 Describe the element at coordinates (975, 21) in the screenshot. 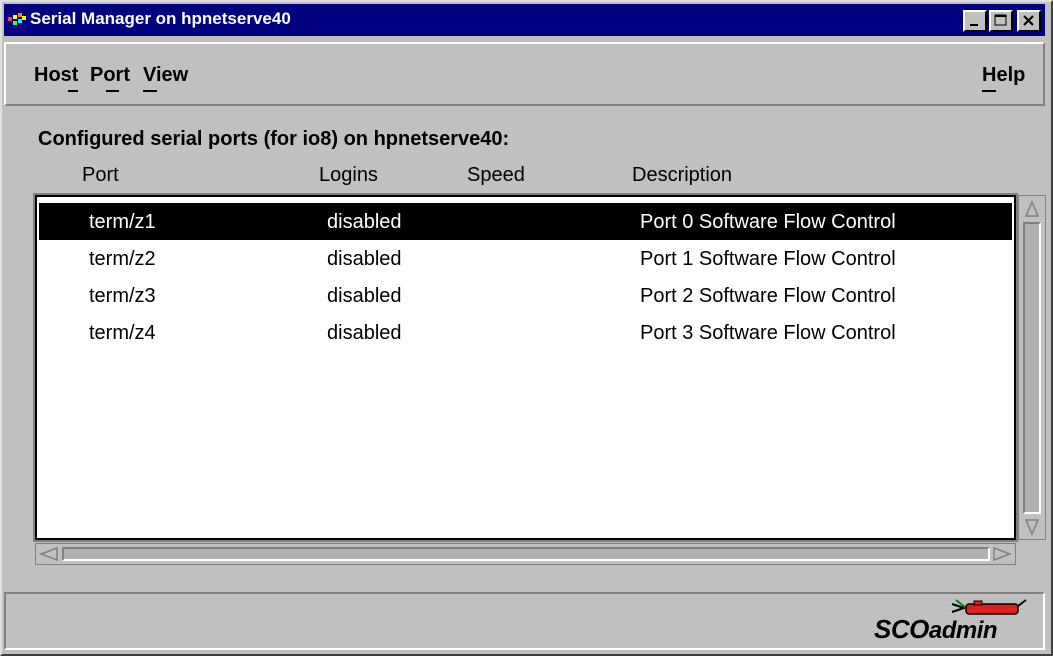

I see `minimize-button` at that location.